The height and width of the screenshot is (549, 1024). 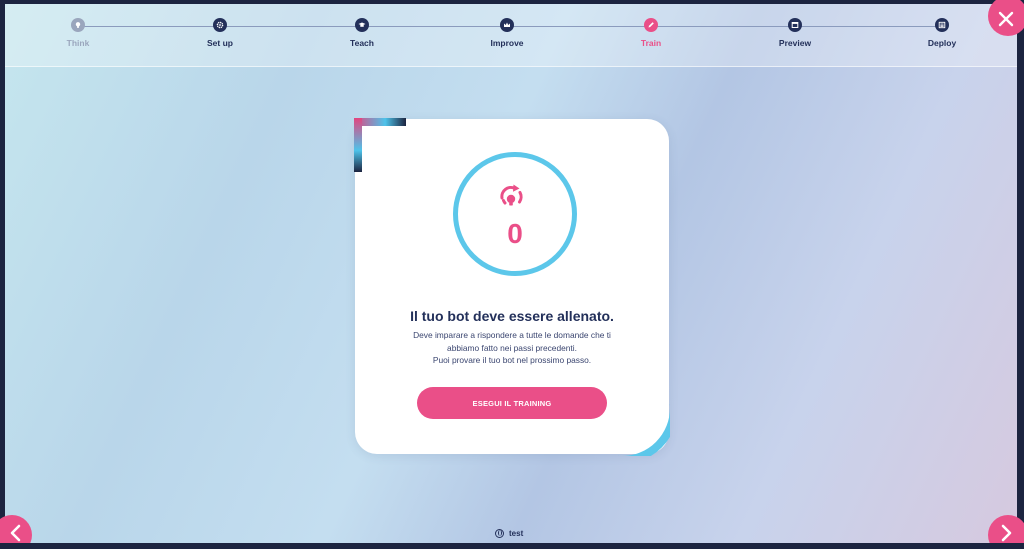 What do you see at coordinates (942, 33) in the screenshot?
I see `step-deploy: Deploy` at bounding box center [942, 33].